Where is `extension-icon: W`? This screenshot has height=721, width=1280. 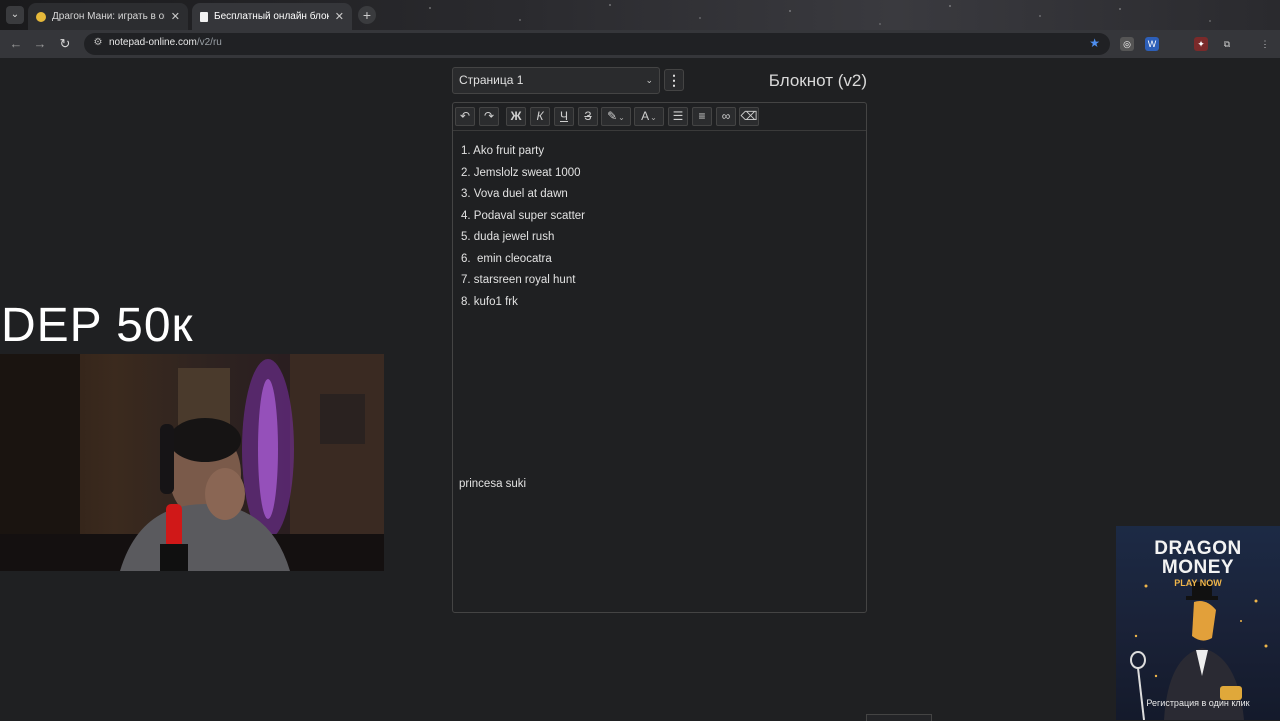
extension-icon: W is located at coordinates (1152, 44).